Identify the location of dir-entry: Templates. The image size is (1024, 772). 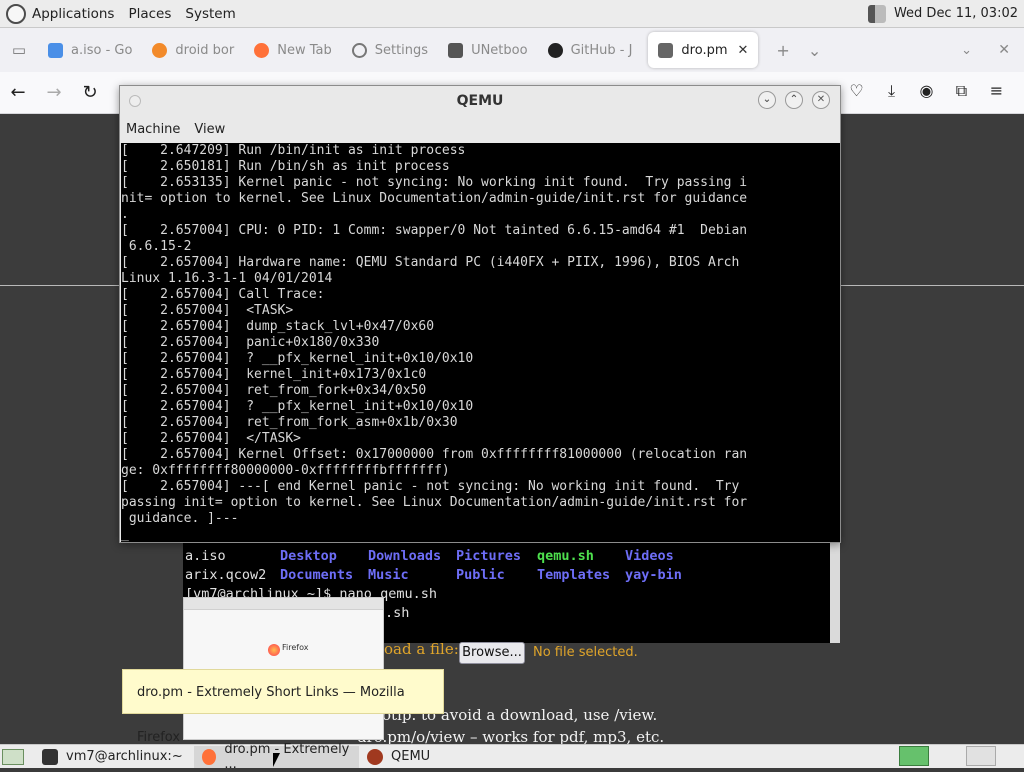
(574, 575).